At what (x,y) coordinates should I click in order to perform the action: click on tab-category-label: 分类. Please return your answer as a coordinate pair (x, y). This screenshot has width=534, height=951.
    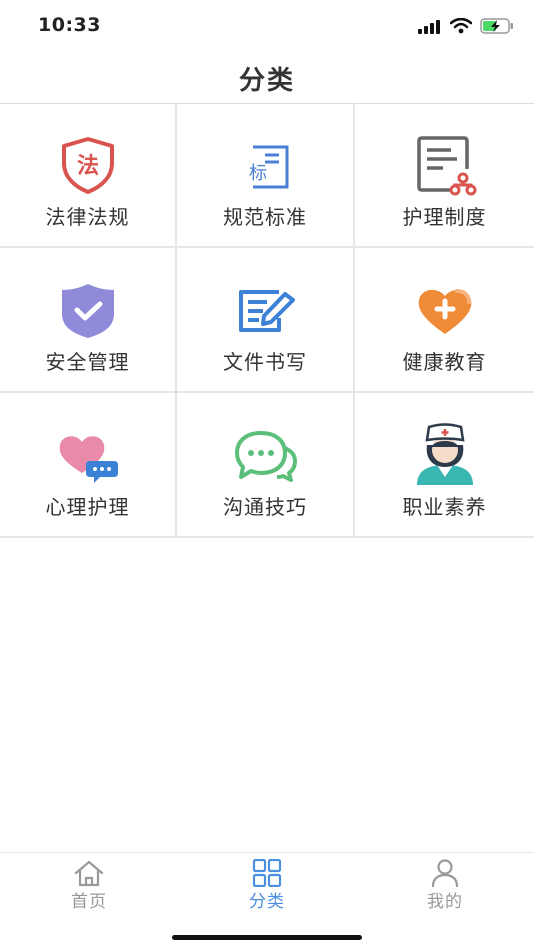
    Looking at the image, I should click on (267, 902).